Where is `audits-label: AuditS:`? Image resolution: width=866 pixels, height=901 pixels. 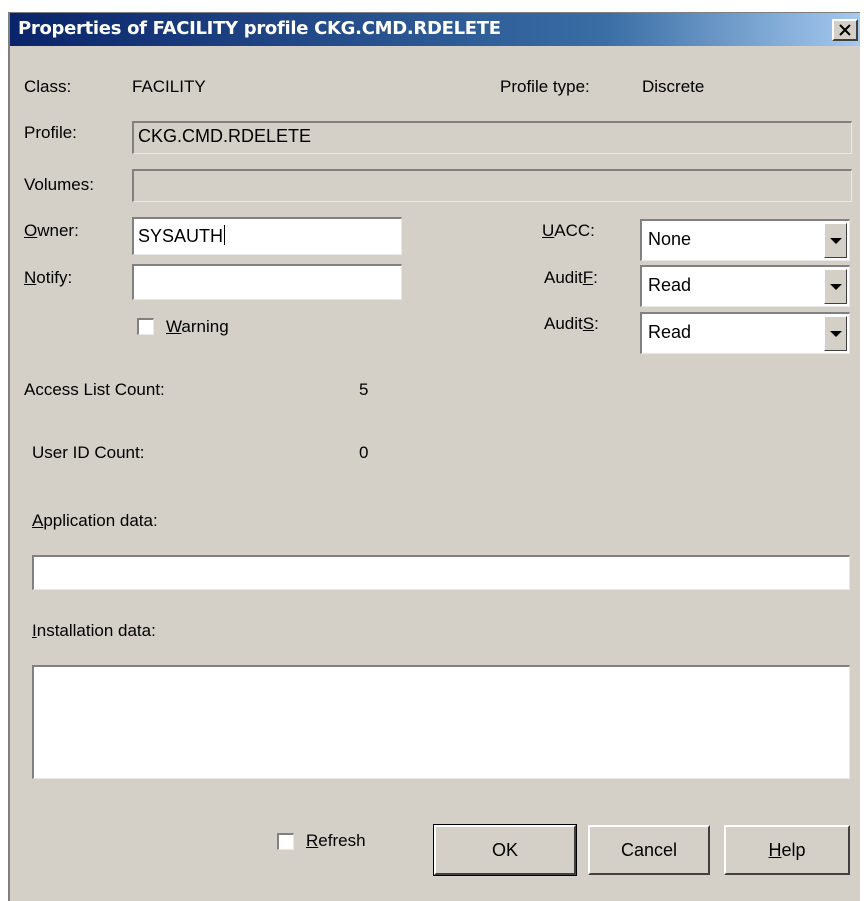 audits-label: AuditS: is located at coordinates (571, 323).